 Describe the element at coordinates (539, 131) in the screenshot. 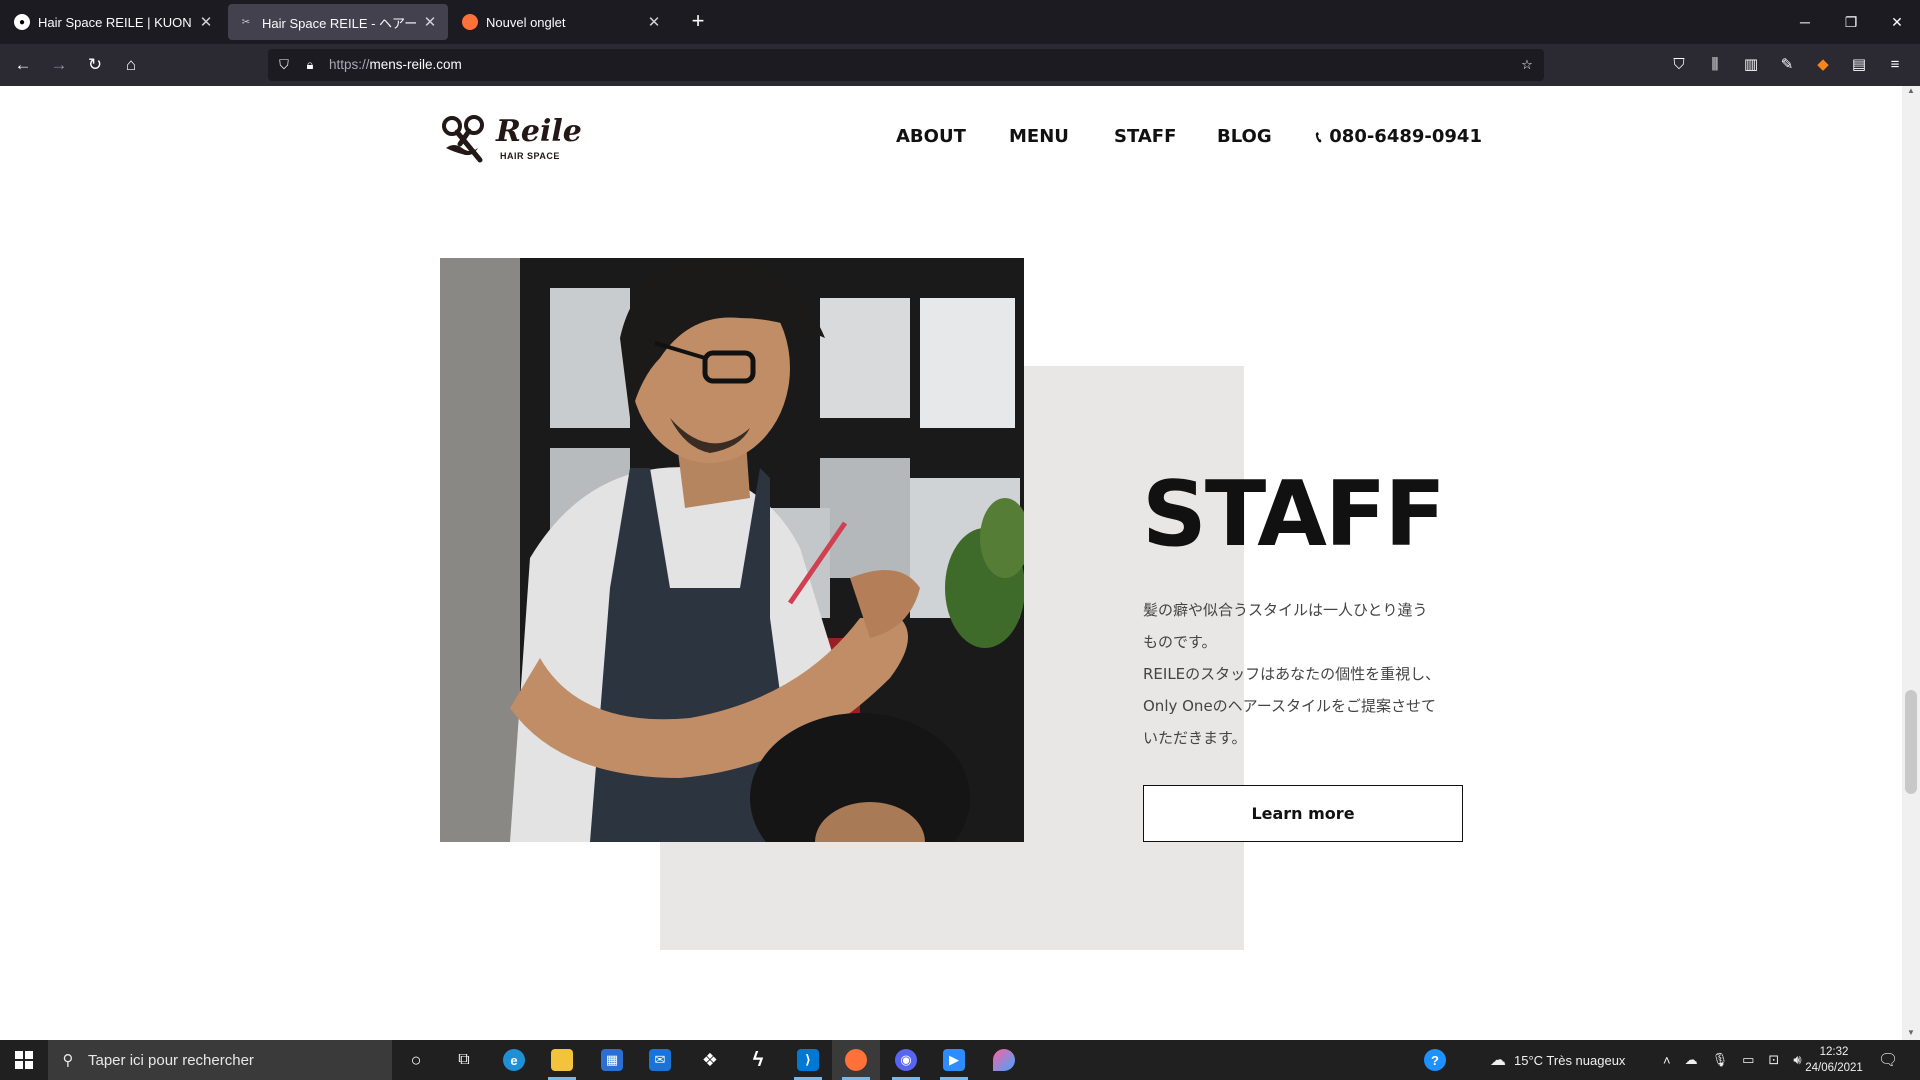

I see `logo-wordmark: Reile` at that location.